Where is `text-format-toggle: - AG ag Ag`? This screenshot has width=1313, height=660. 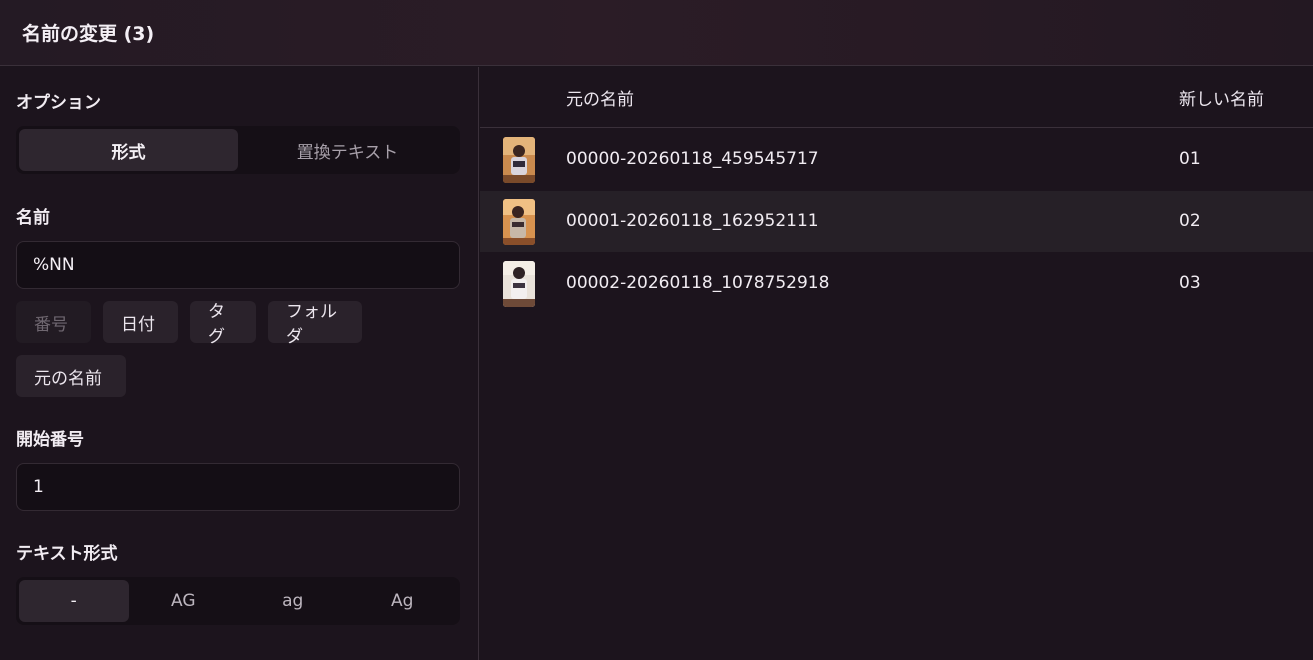 text-format-toggle: - AG ag Ag is located at coordinates (238, 601).